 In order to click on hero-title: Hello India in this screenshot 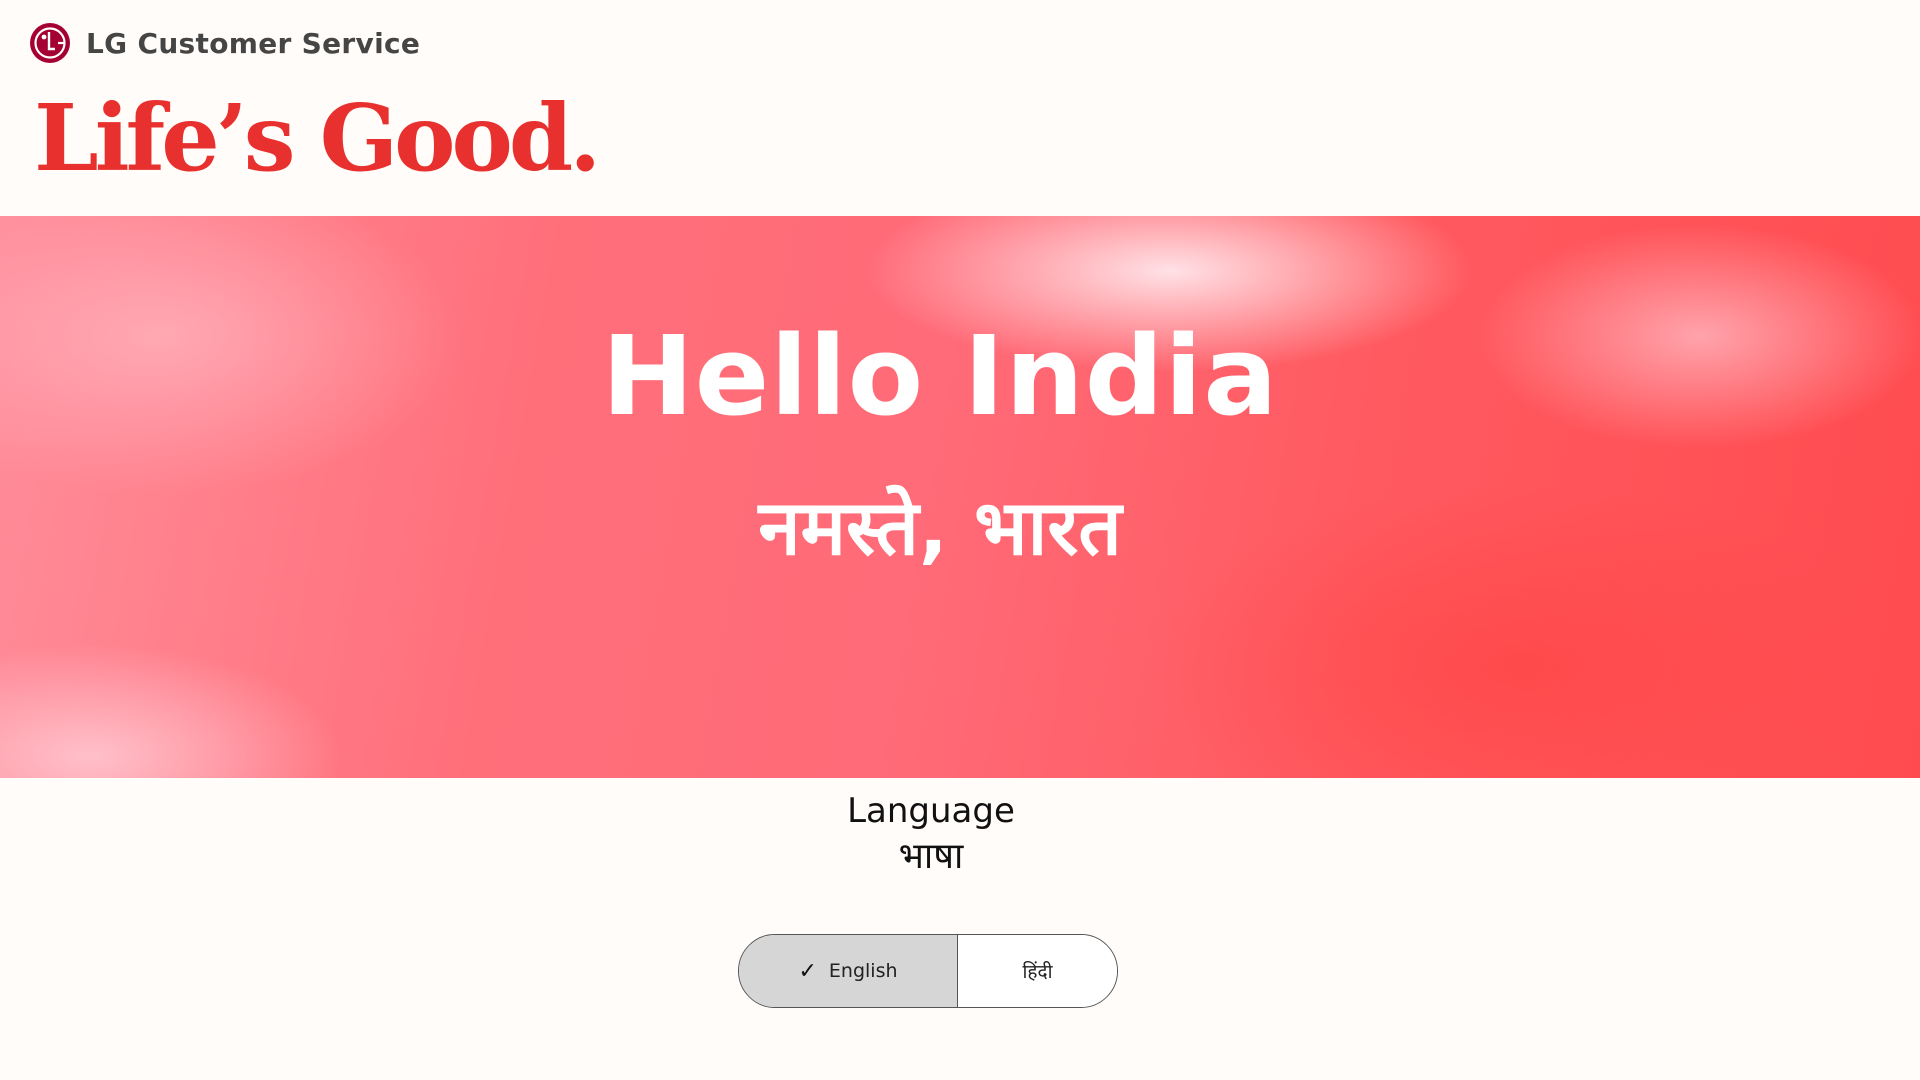, I will do `click(940, 376)`.